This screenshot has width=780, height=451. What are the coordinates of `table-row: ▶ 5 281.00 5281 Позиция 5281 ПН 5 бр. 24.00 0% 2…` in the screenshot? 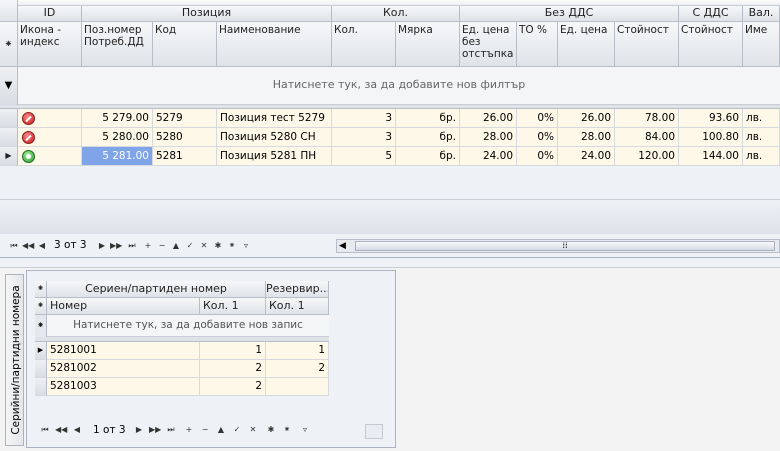 It's located at (390, 156).